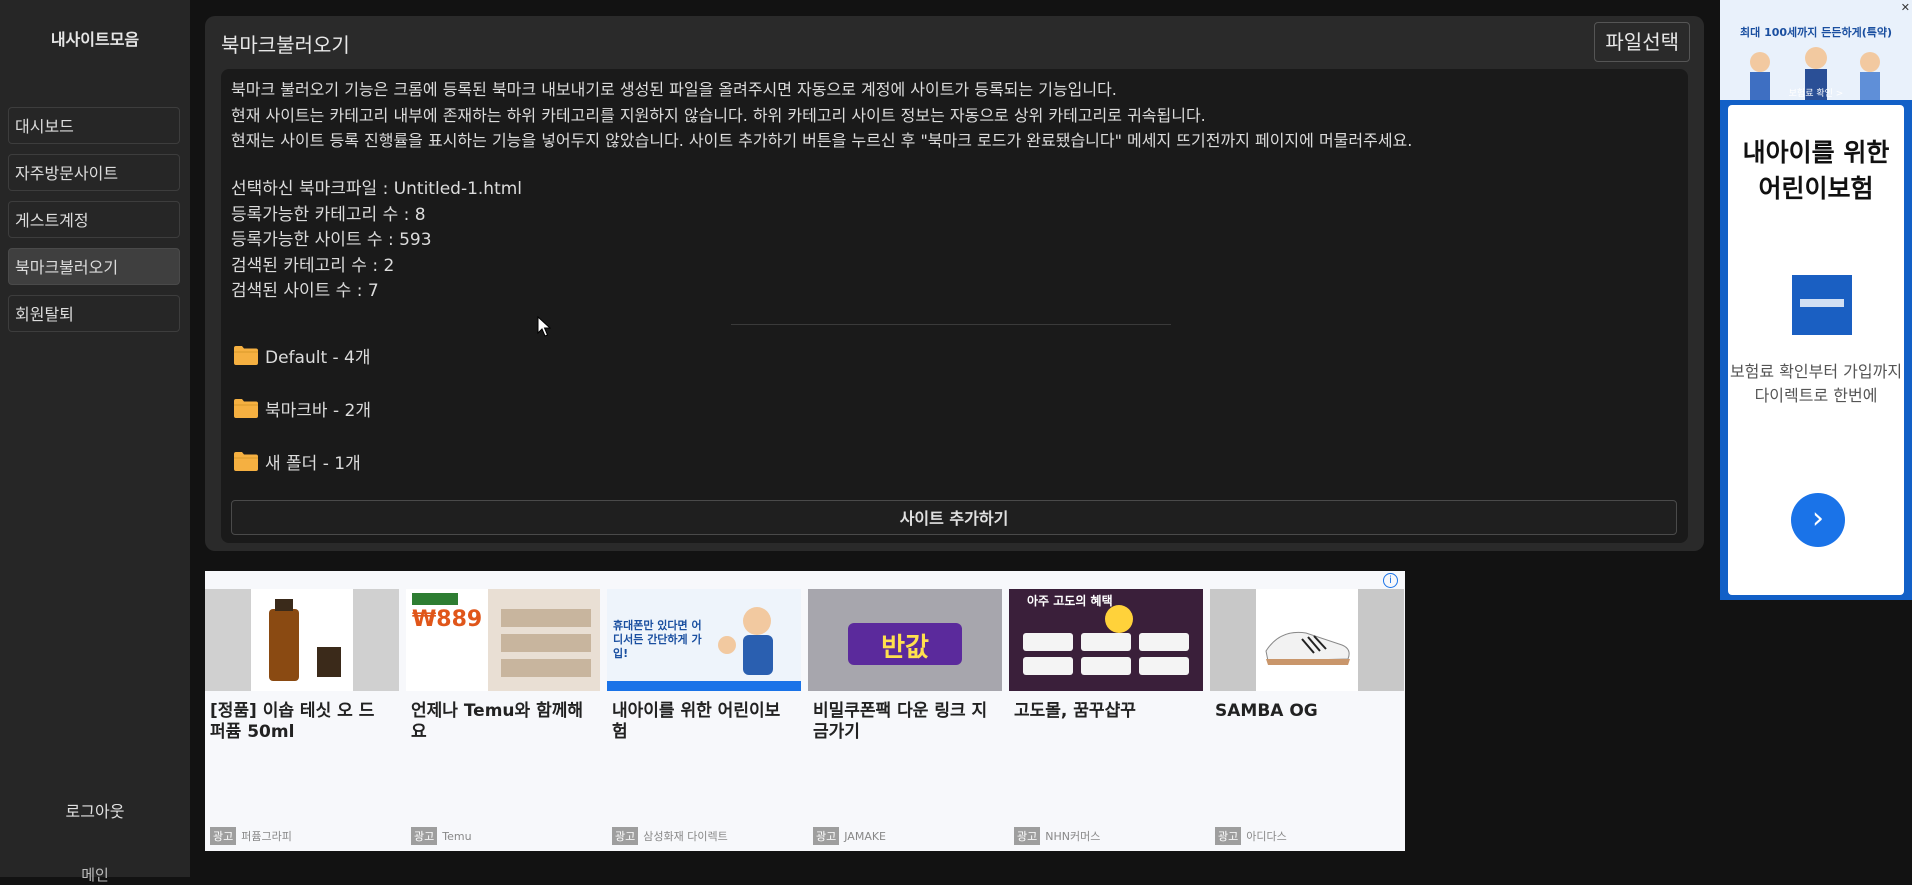  I want to click on ad-image-text: 휴대폰만 있다면 어디서든 간단하게 가입!, so click(657, 639).